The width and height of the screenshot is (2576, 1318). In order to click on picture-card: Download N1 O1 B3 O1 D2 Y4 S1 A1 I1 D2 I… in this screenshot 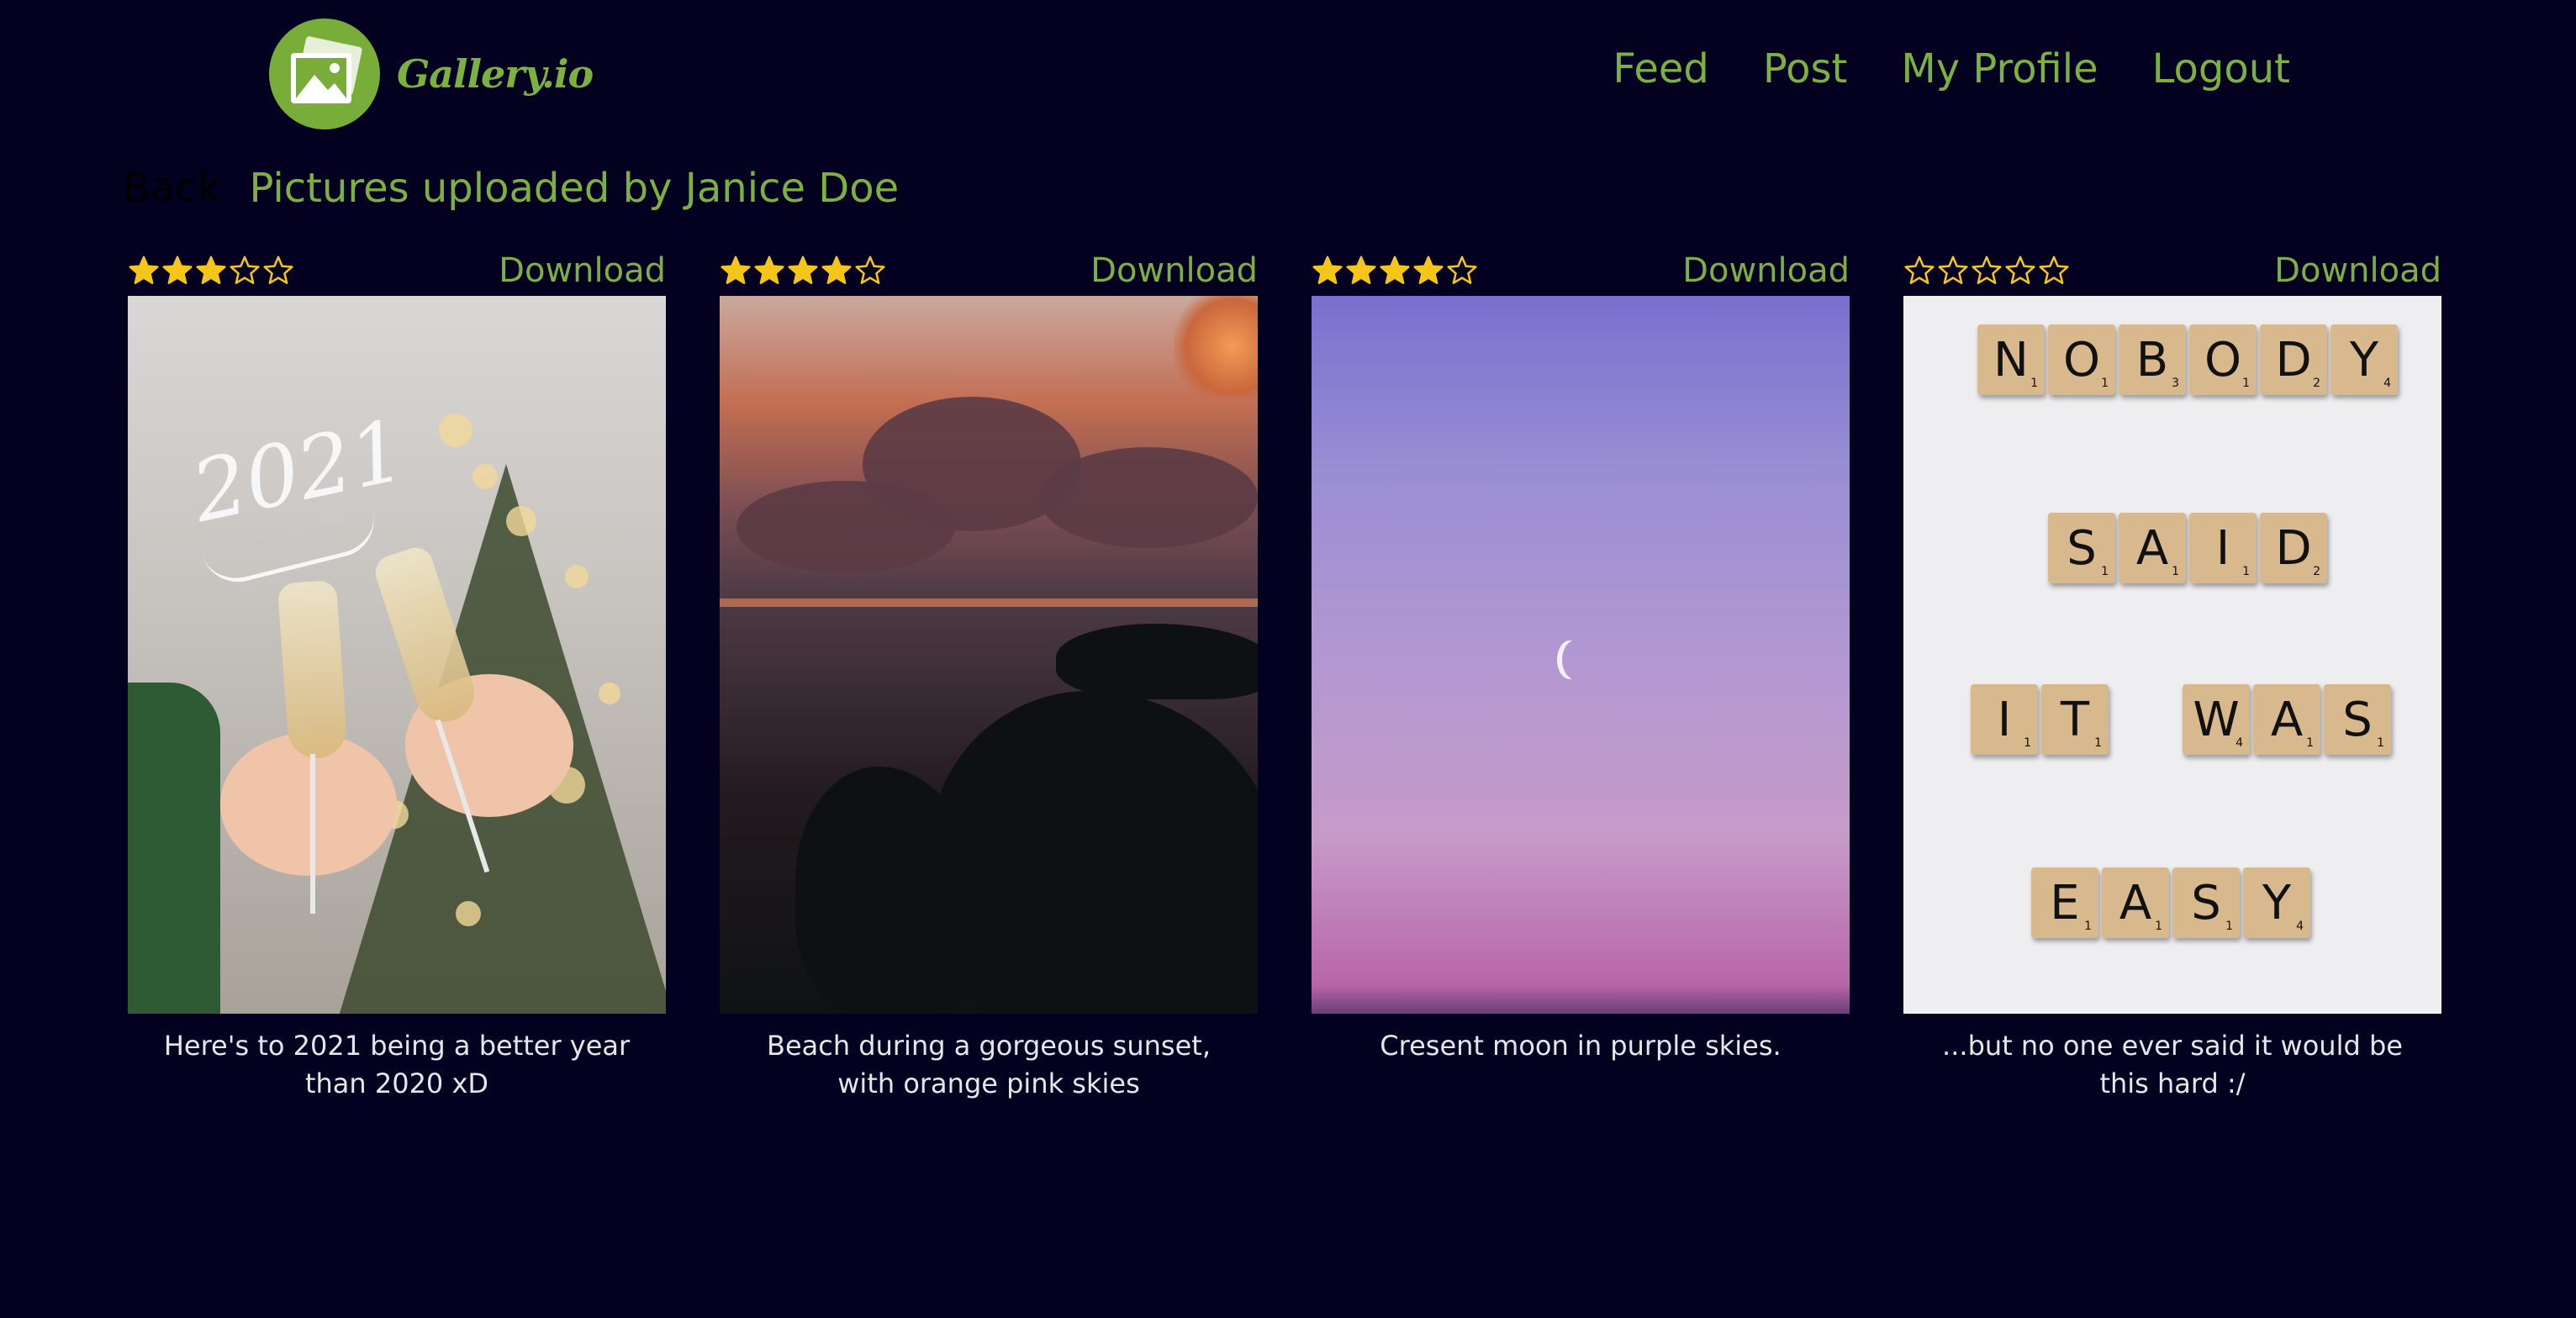, I will do `click(2172, 674)`.